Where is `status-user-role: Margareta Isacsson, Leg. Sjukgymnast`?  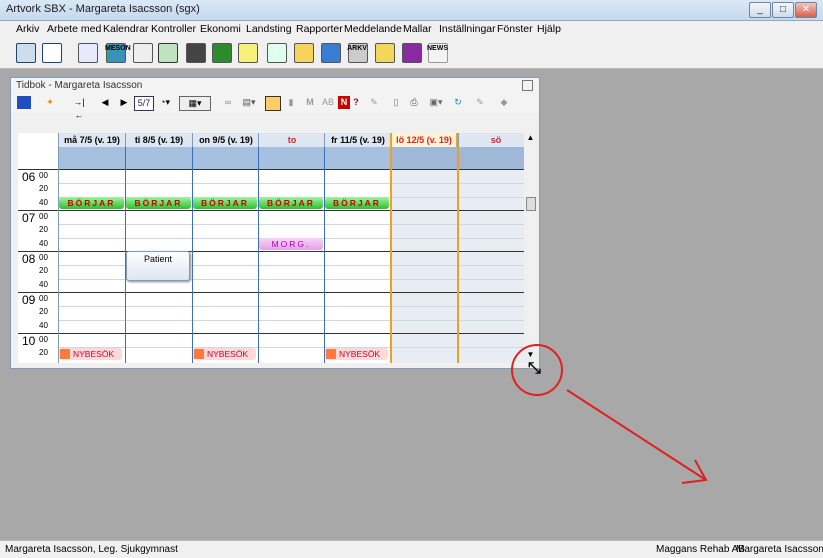
status-user-role: Margareta Isacsson, Leg. Sjukgymnast is located at coordinates (91, 549).